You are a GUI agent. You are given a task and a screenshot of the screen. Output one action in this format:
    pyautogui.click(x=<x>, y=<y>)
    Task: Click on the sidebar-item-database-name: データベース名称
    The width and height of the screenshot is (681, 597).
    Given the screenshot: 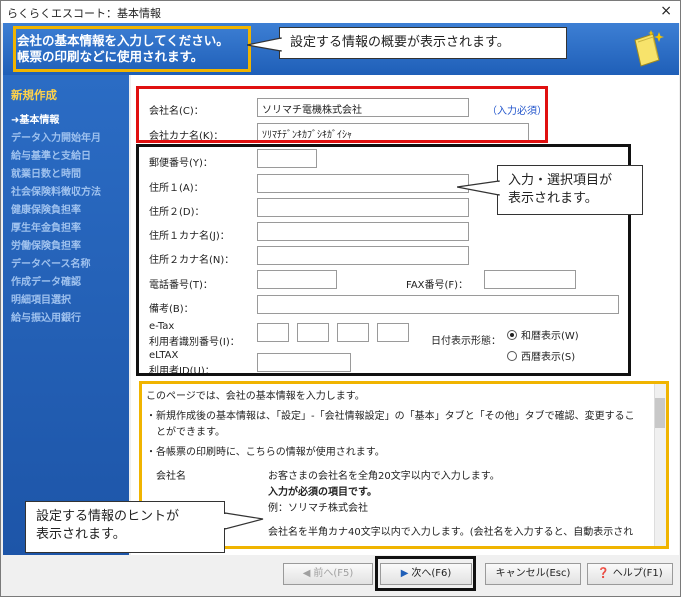 What is the action you would take?
    pyautogui.click(x=51, y=262)
    